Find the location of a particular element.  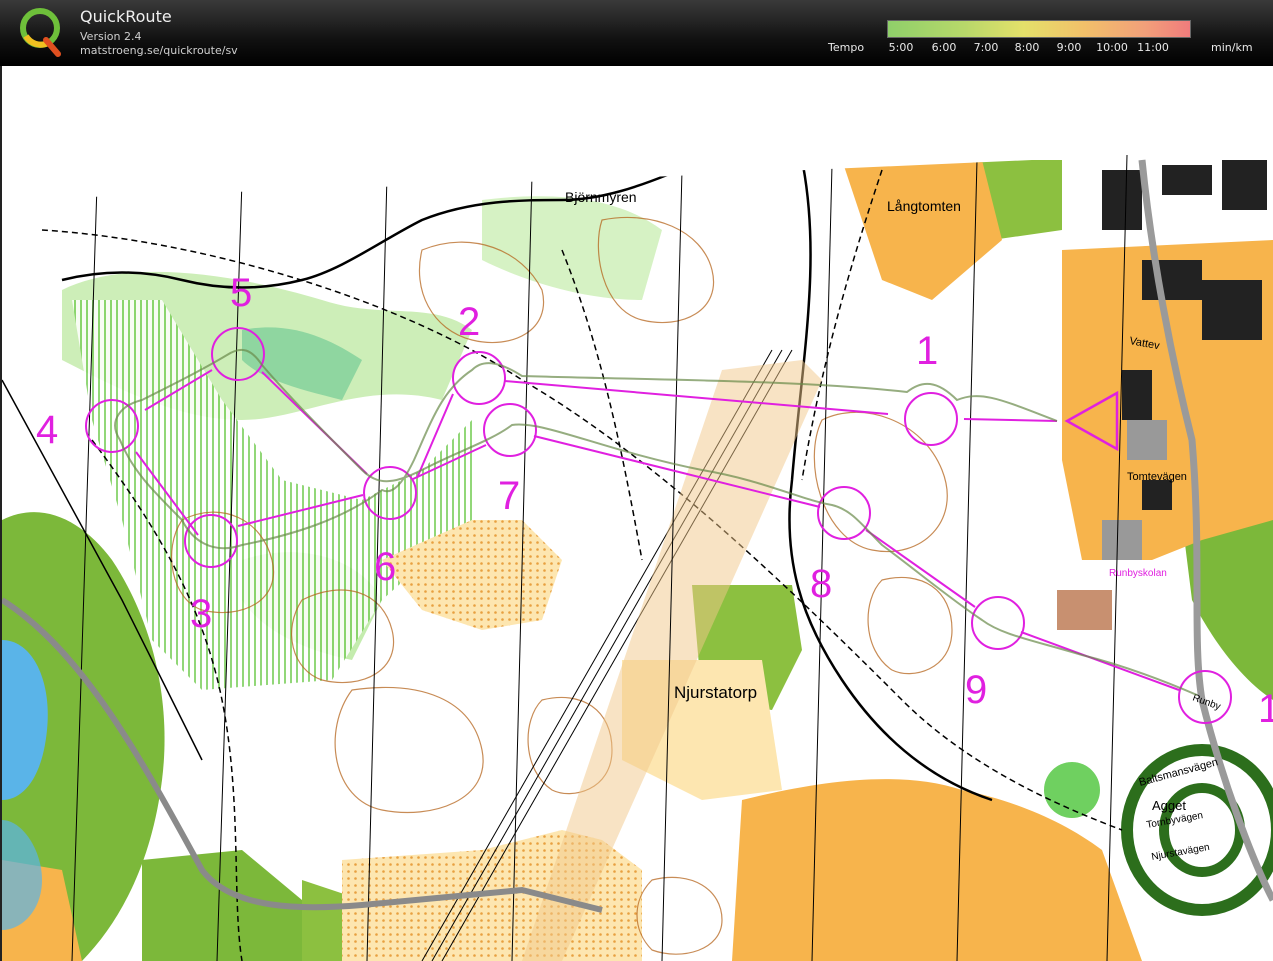

control-number: 9 is located at coordinates (976, 690).